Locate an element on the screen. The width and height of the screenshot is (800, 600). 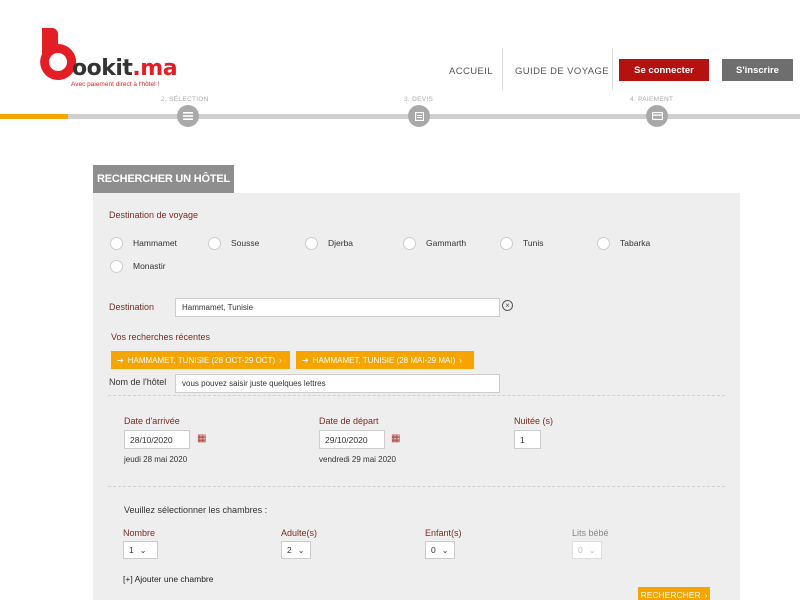
radio-label-tabarka: Tabarka is located at coordinates (635, 243).